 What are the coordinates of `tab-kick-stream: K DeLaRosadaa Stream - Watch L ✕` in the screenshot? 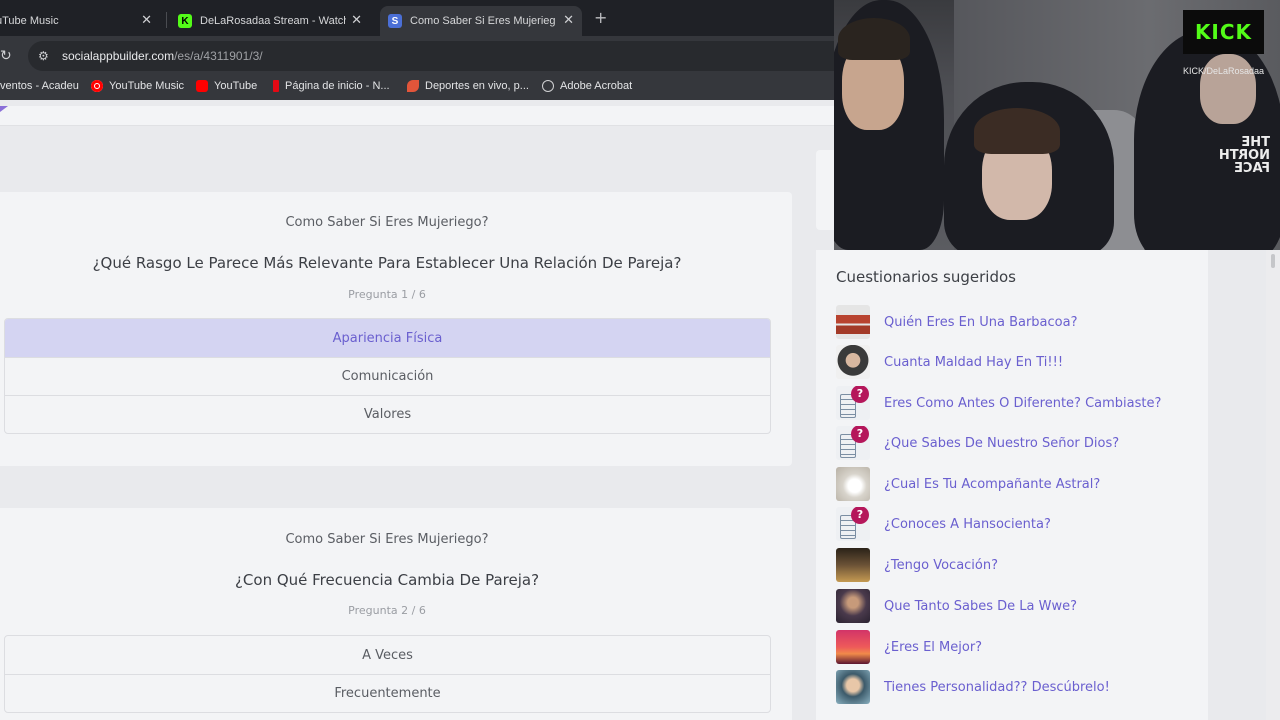 It's located at (270, 21).